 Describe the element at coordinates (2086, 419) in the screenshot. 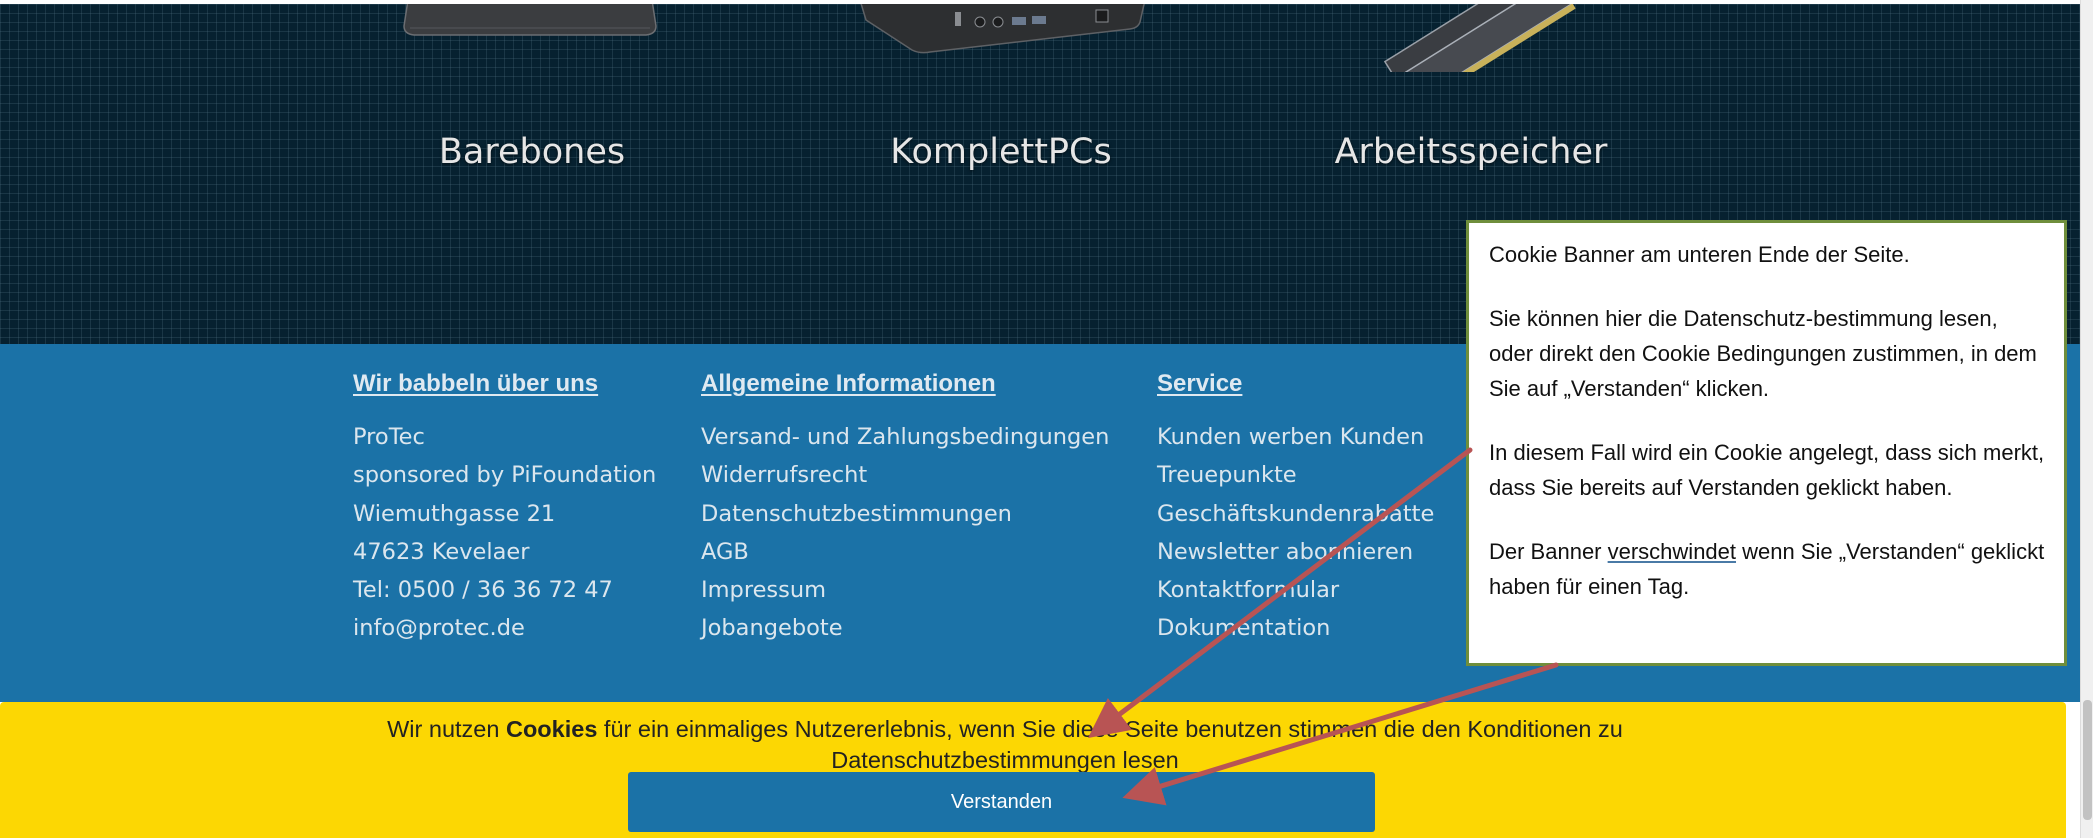

I see `page-scrollbar` at that location.